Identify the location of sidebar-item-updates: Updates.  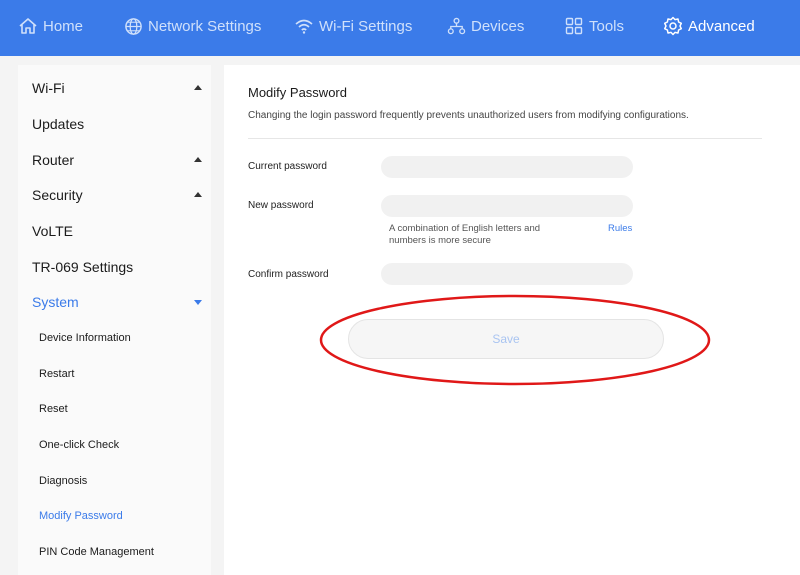
(117, 124).